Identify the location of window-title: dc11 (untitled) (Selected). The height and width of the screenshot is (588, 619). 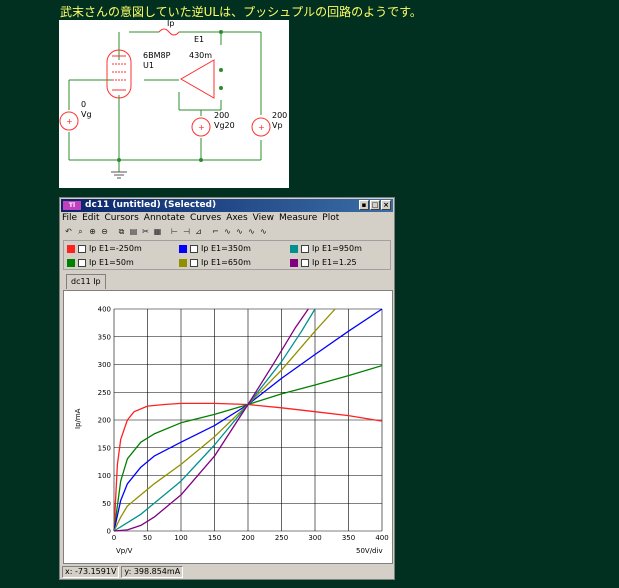
(151, 205).